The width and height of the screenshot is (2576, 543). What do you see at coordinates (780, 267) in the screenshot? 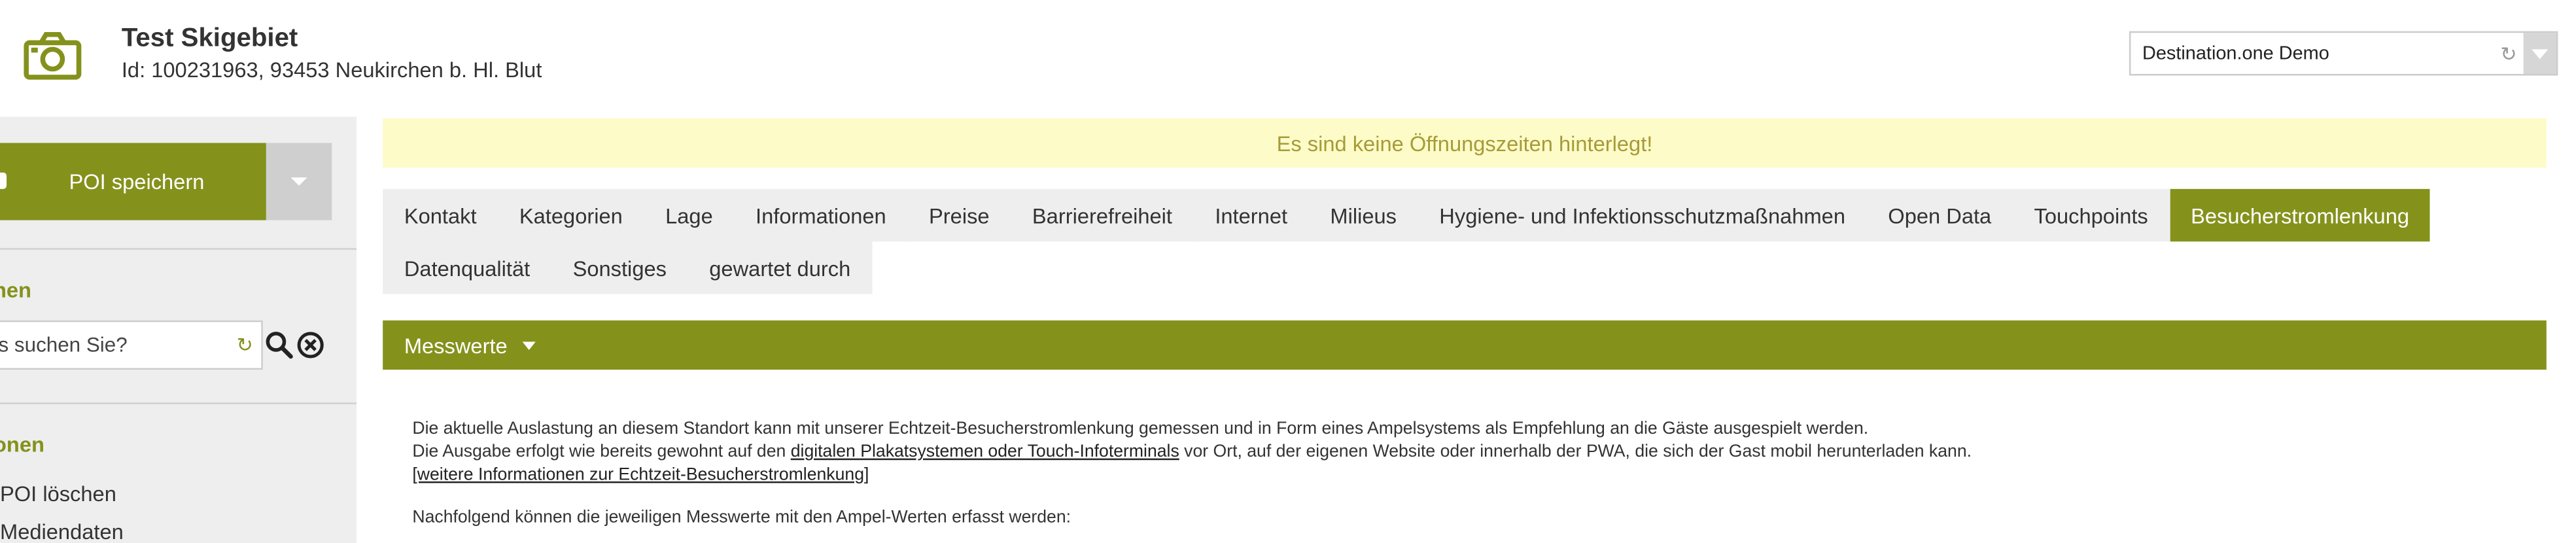
I see `tab-gewartet-durch: gewartet durch` at bounding box center [780, 267].